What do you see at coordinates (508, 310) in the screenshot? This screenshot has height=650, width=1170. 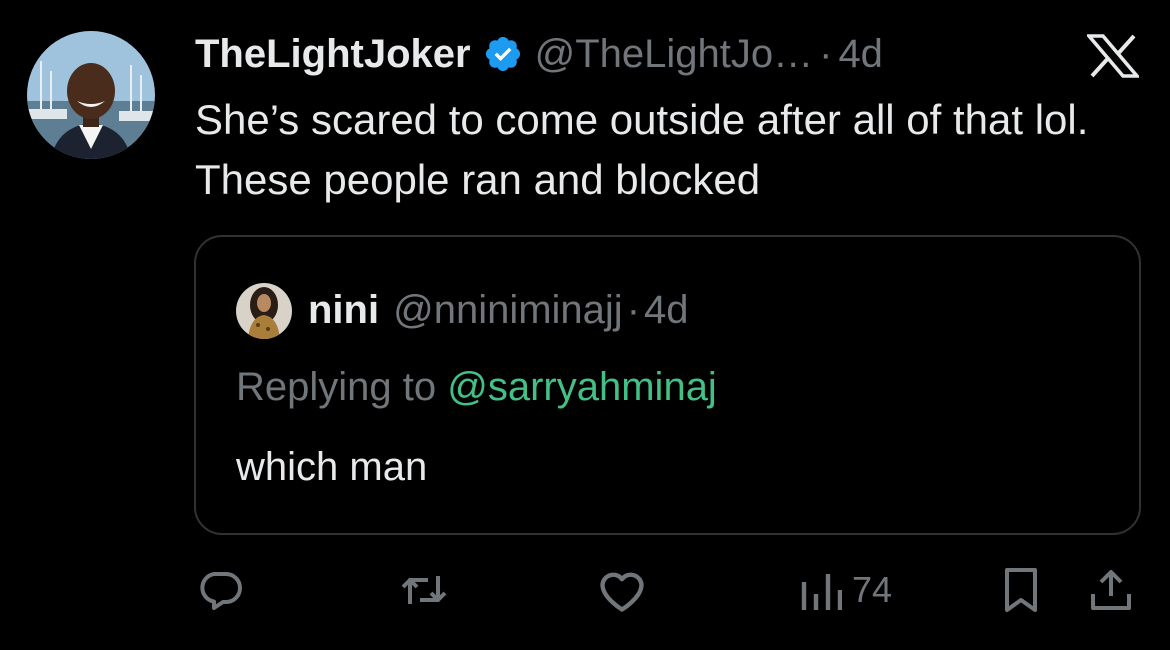 I see `quoted-author-handle: @nniniminajj` at bounding box center [508, 310].